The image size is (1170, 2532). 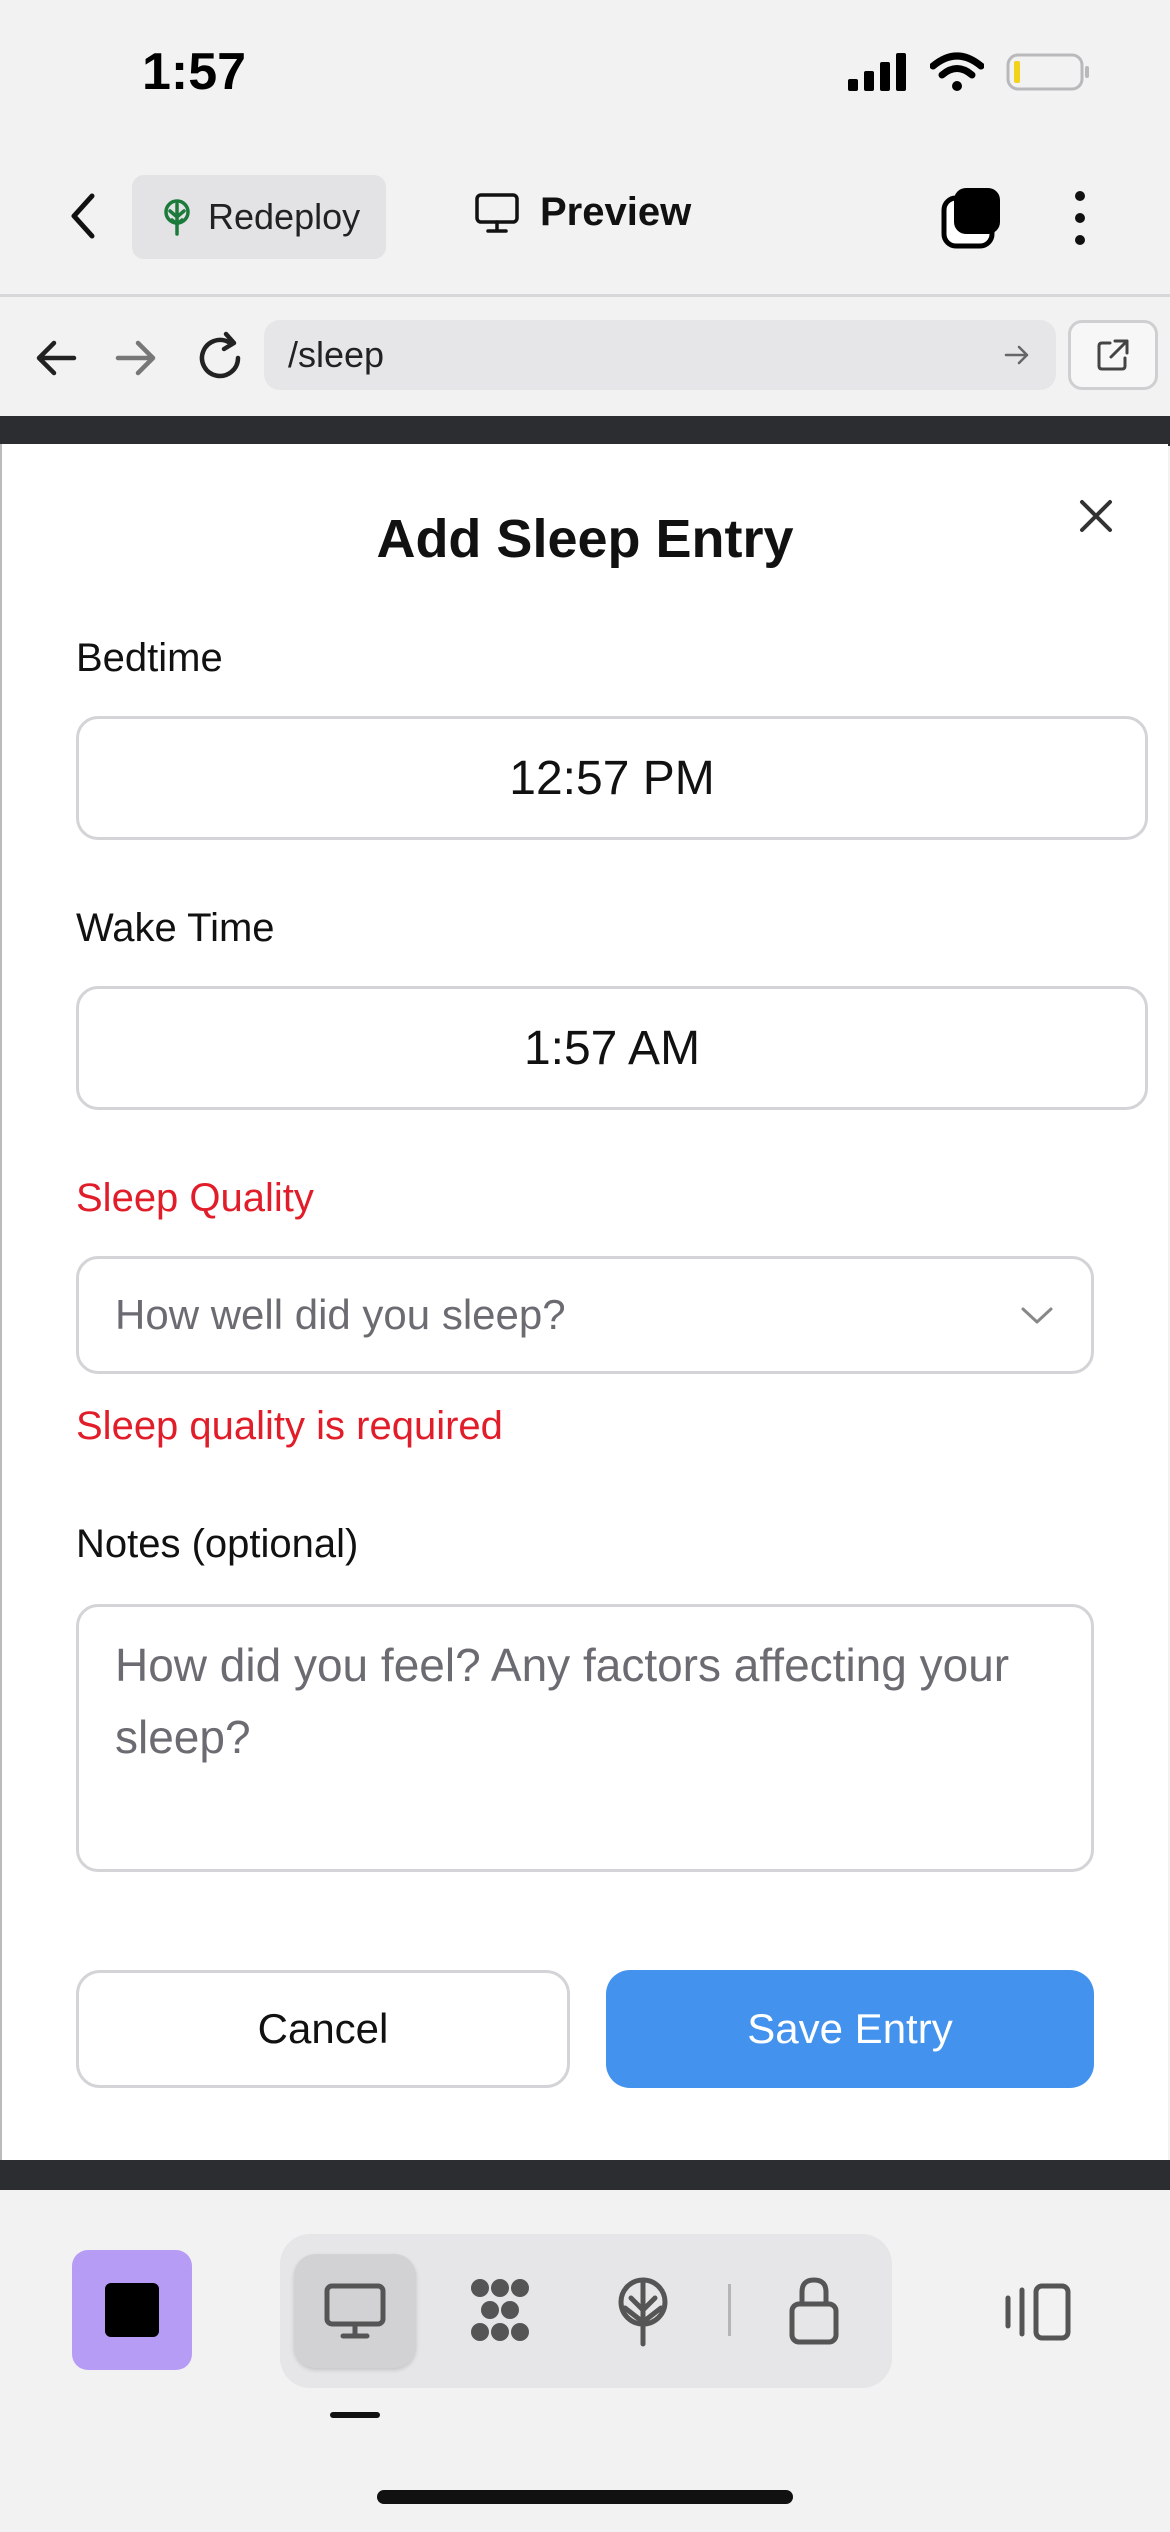 What do you see at coordinates (957, 71) in the screenshot?
I see `wifi-icon` at bounding box center [957, 71].